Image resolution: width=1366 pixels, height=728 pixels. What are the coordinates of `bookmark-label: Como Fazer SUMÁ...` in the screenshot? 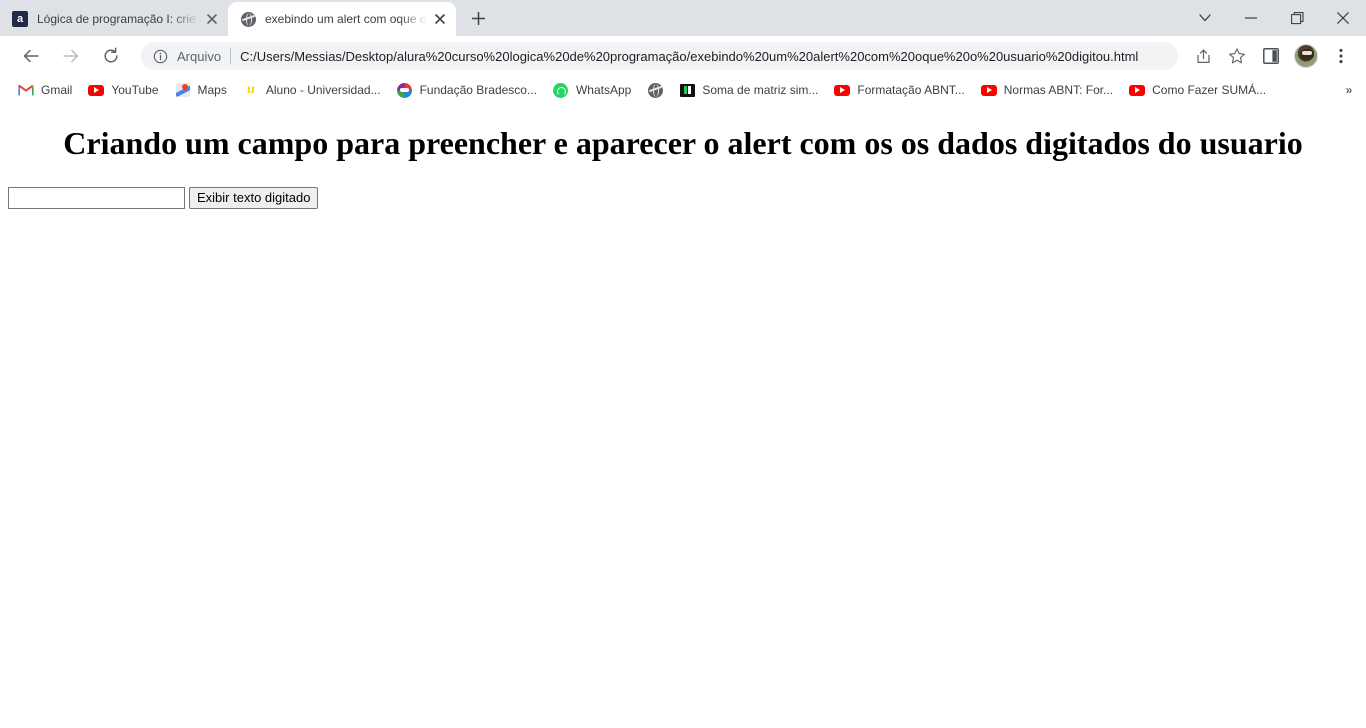 It's located at (1209, 90).